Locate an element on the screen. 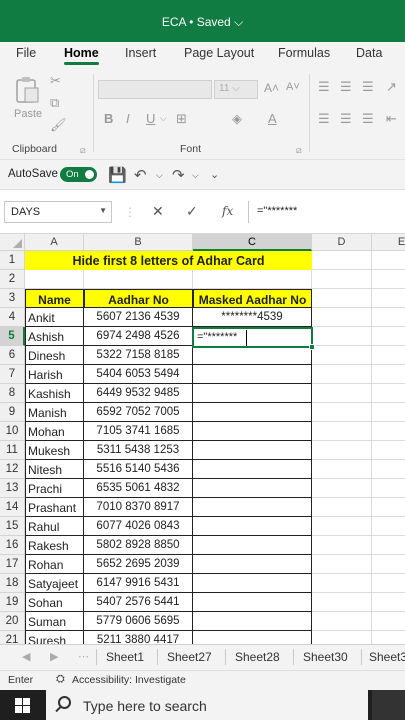 This screenshot has height=720, width=405. fill-handle is located at coordinates (312, 347).